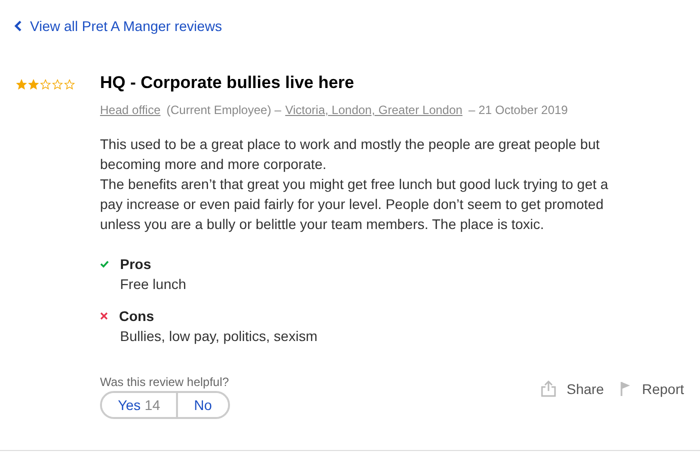 This screenshot has height=471, width=700. What do you see at coordinates (104, 316) in the screenshot?
I see `cross-icon` at bounding box center [104, 316].